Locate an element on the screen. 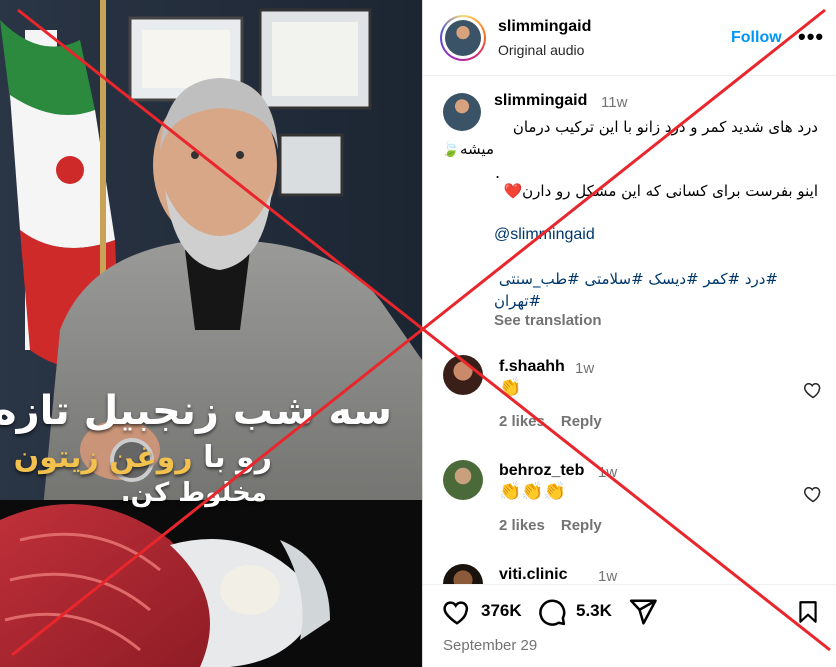  caption-hashtags-line2: #تهران is located at coordinates (517, 301).